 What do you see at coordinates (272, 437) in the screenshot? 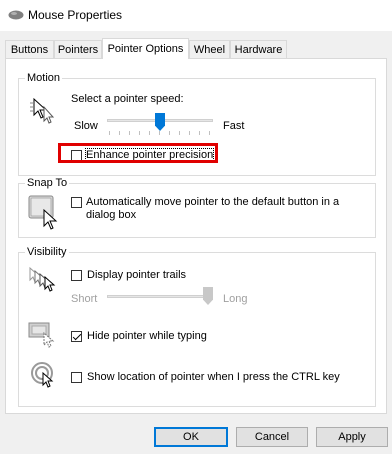
I see `cancel-button: Cancel` at bounding box center [272, 437].